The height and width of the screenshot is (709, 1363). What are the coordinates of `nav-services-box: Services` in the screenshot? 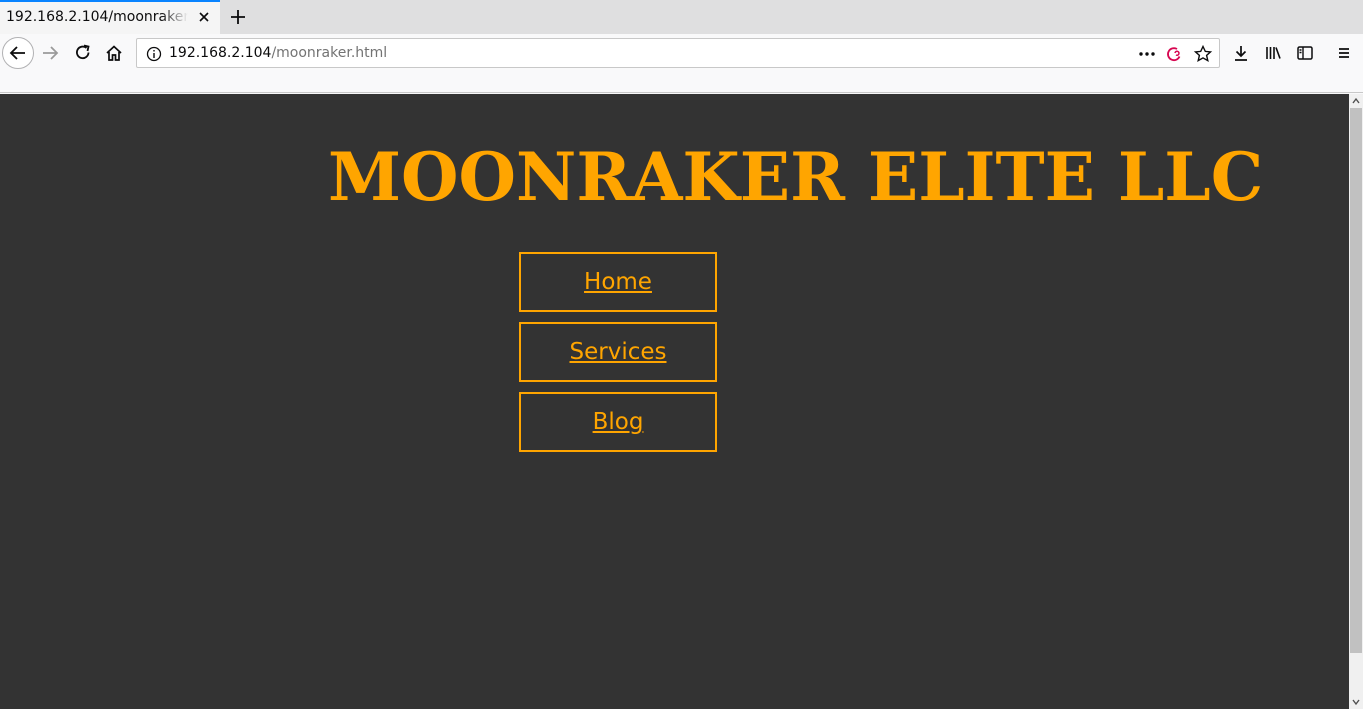 It's located at (618, 352).